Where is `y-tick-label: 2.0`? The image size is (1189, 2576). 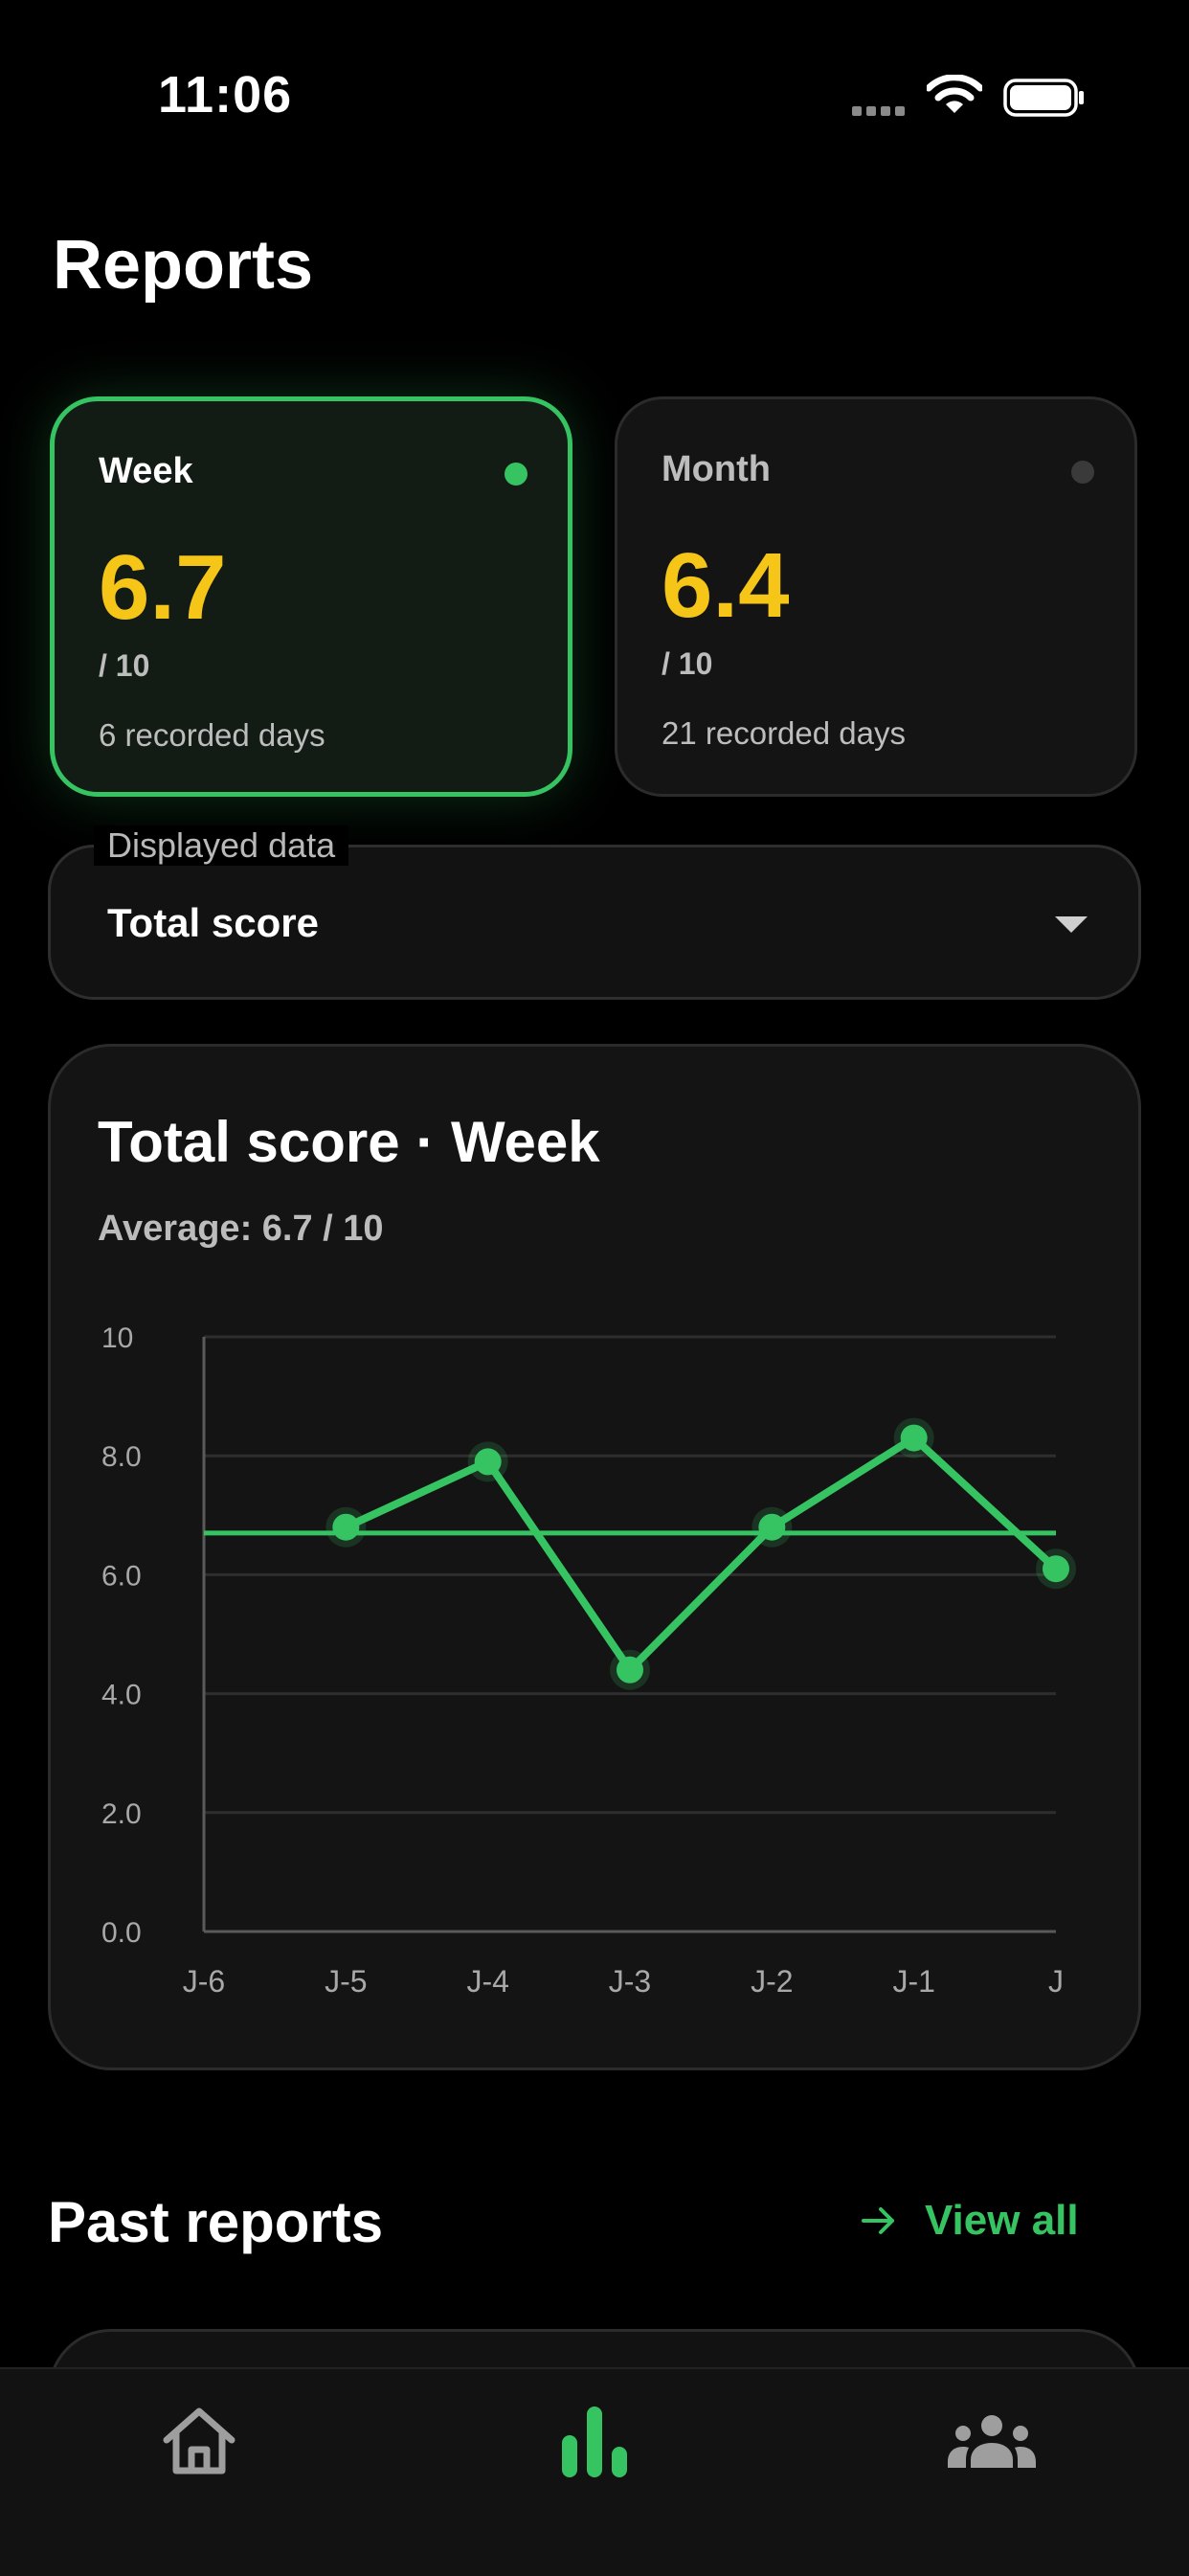
y-tick-label: 2.0 is located at coordinates (121, 1814).